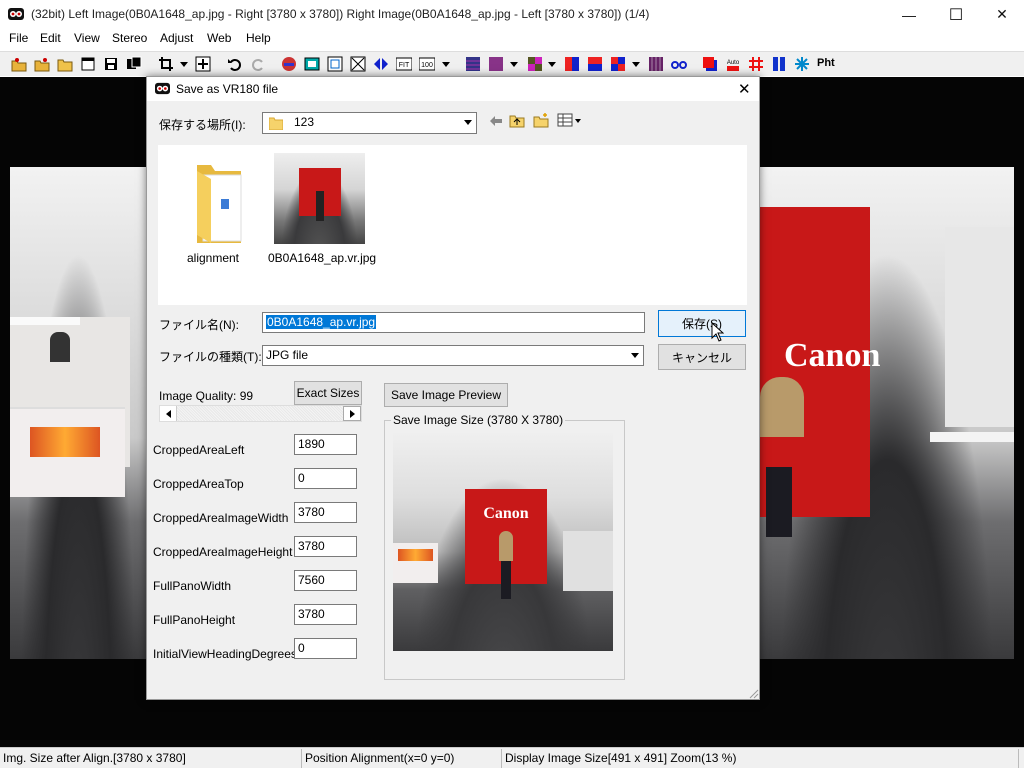 Image resolution: width=1024 pixels, height=768 pixels. I want to click on zoom-dropdown-arrow, so click(446, 64).